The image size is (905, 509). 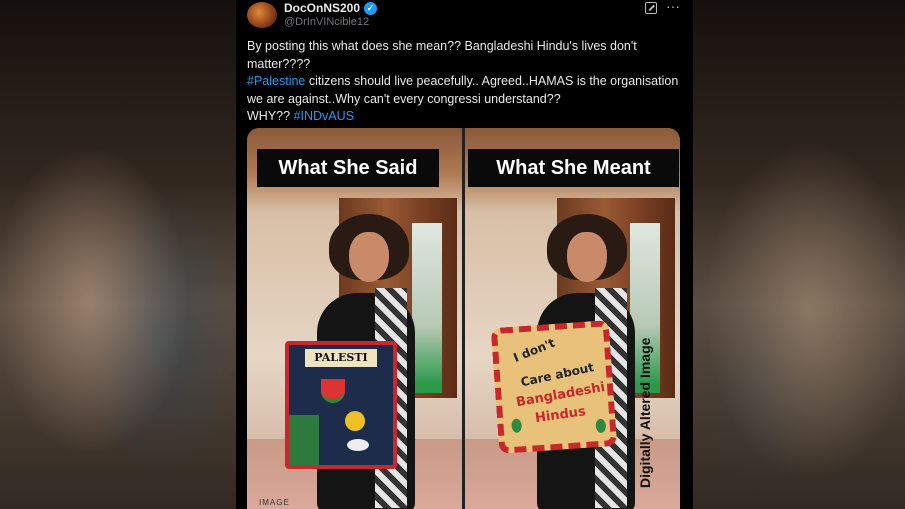 What do you see at coordinates (262, 15) in the screenshot?
I see `avatar` at bounding box center [262, 15].